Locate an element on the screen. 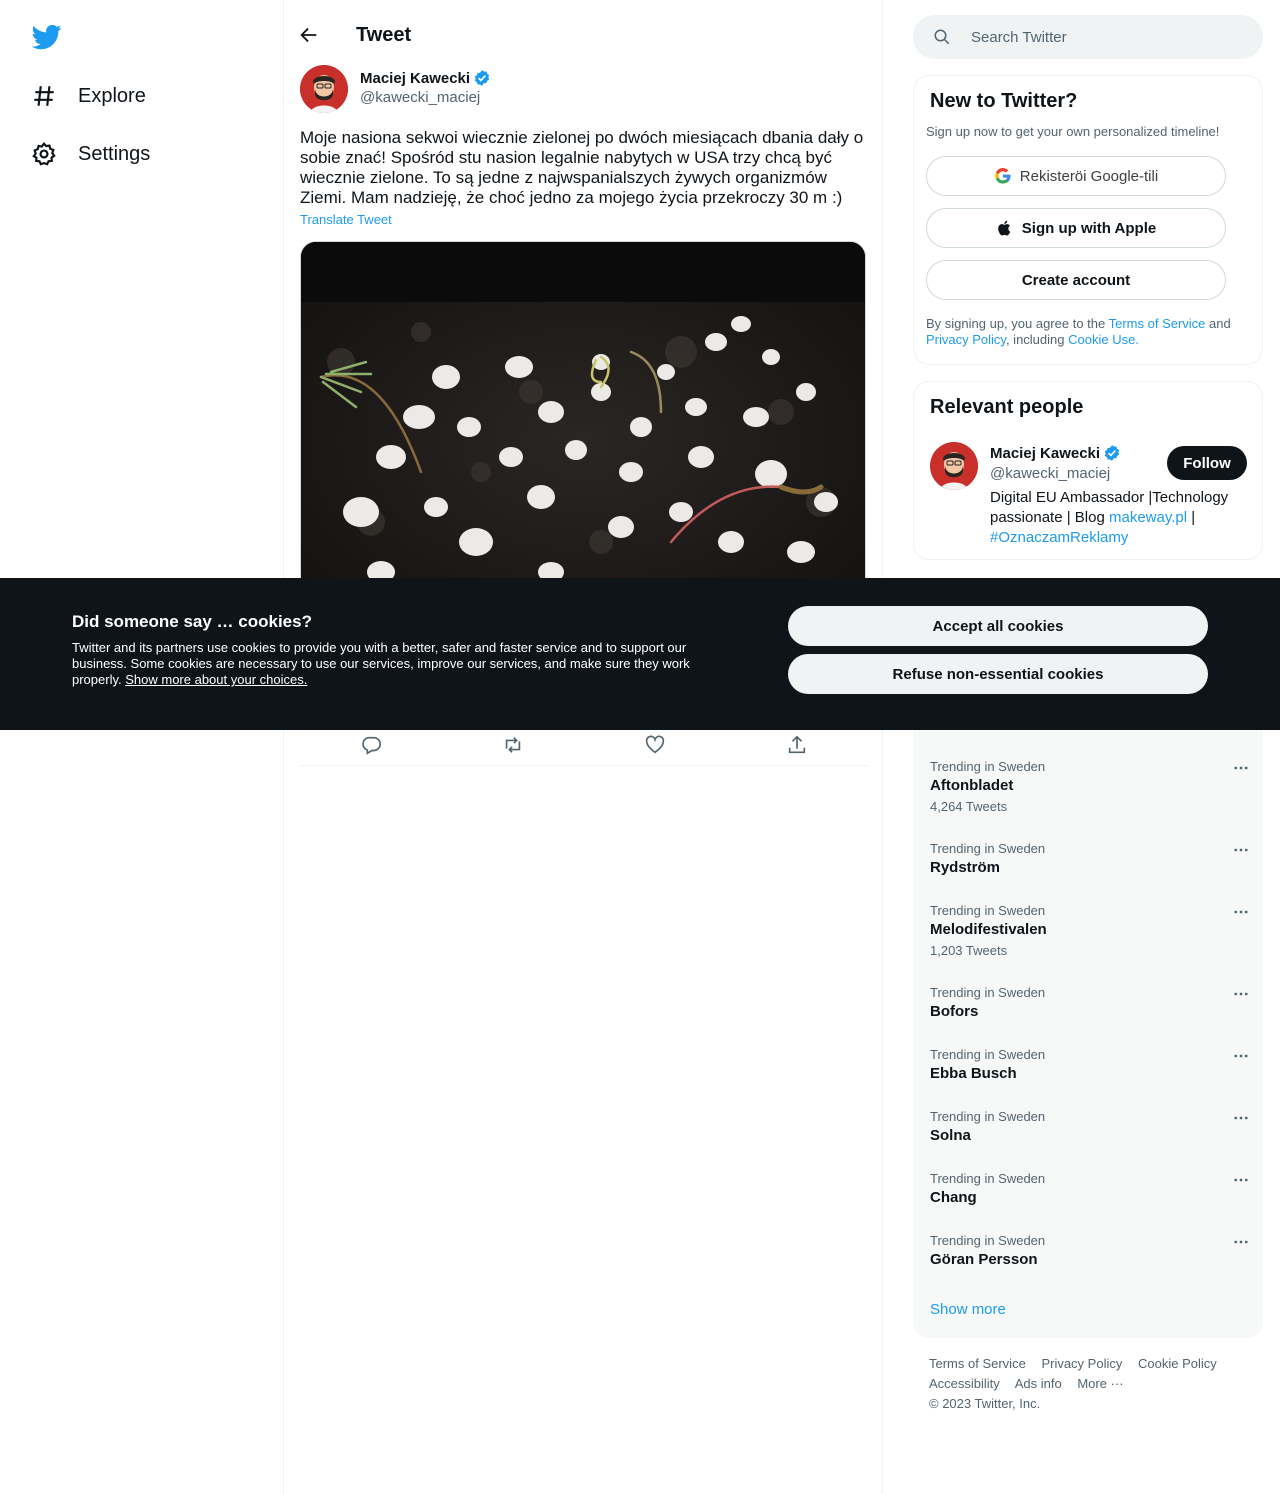 The width and height of the screenshot is (1280, 1494). tweet-actions is located at coordinates (584, 745).